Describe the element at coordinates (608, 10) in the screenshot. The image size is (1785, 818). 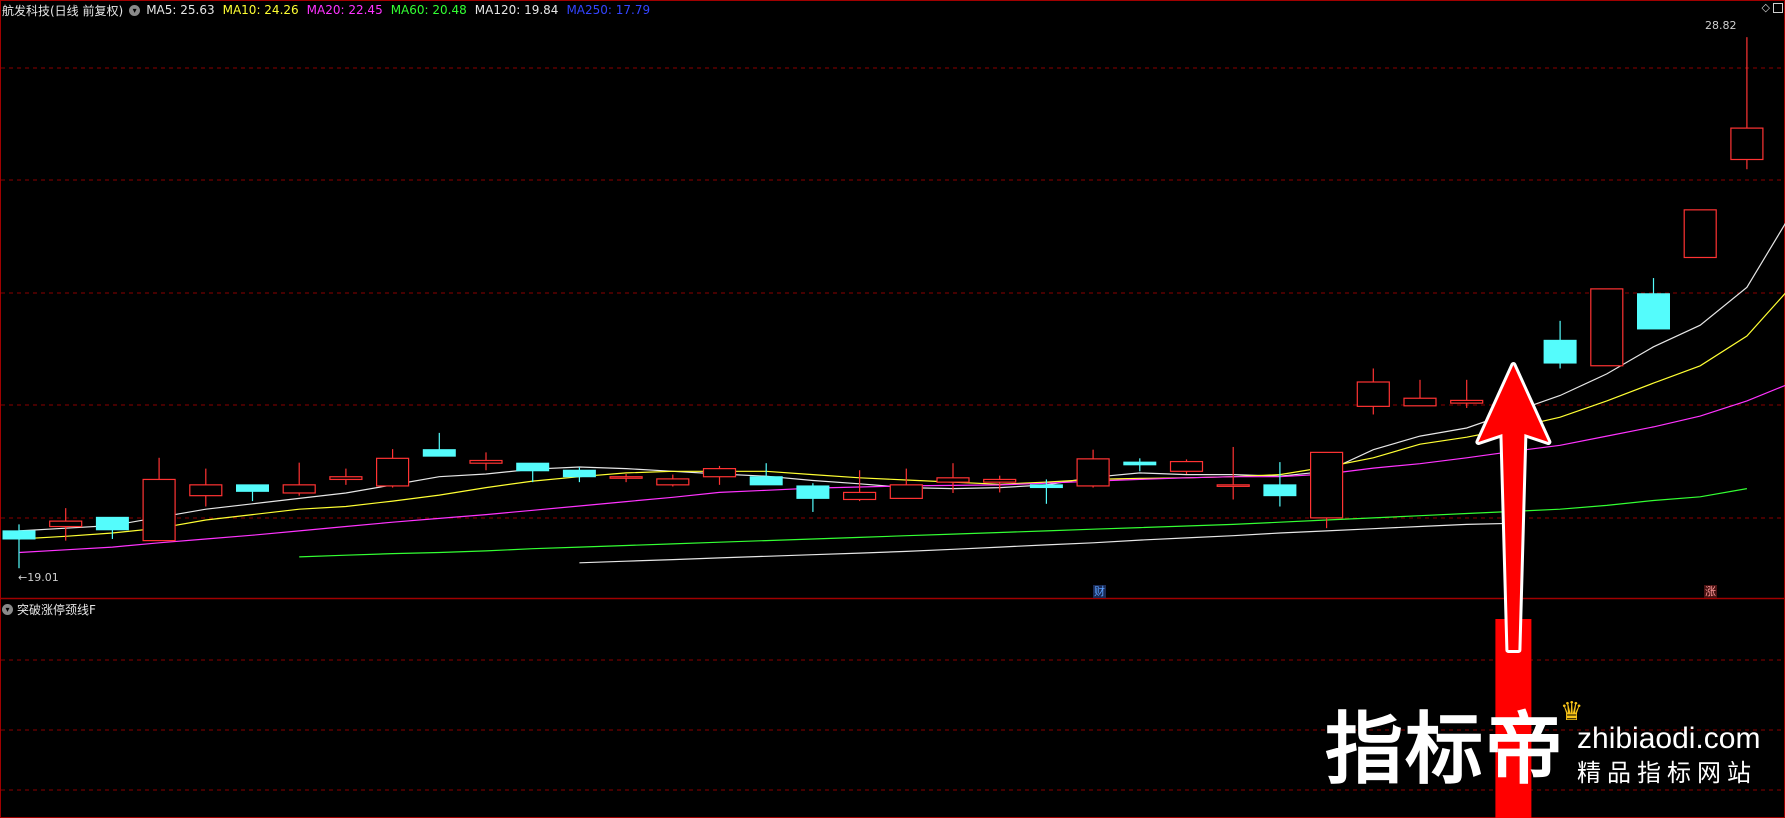
I see `ma250-legend: MA250: 17.79` at that location.